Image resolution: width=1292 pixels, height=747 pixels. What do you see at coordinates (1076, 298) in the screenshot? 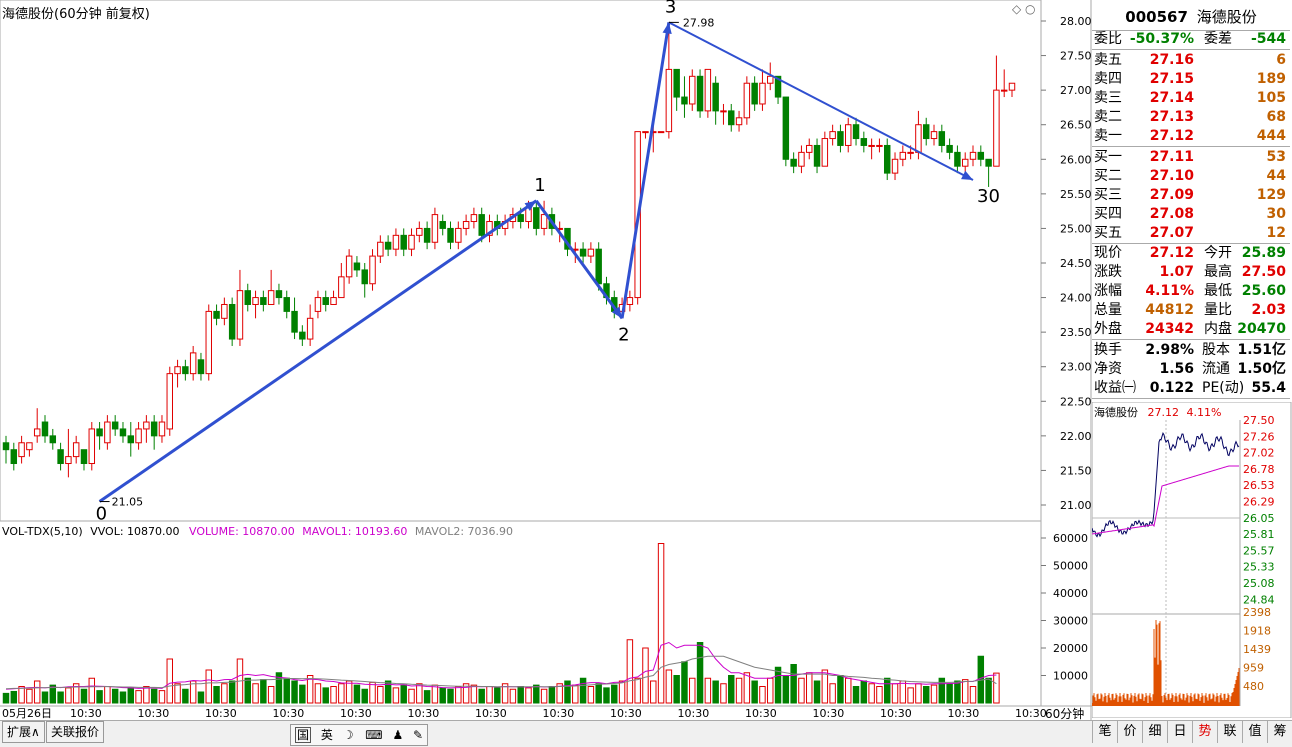
I see `price-tick-label: 24.00` at bounding box center [1076, 298].